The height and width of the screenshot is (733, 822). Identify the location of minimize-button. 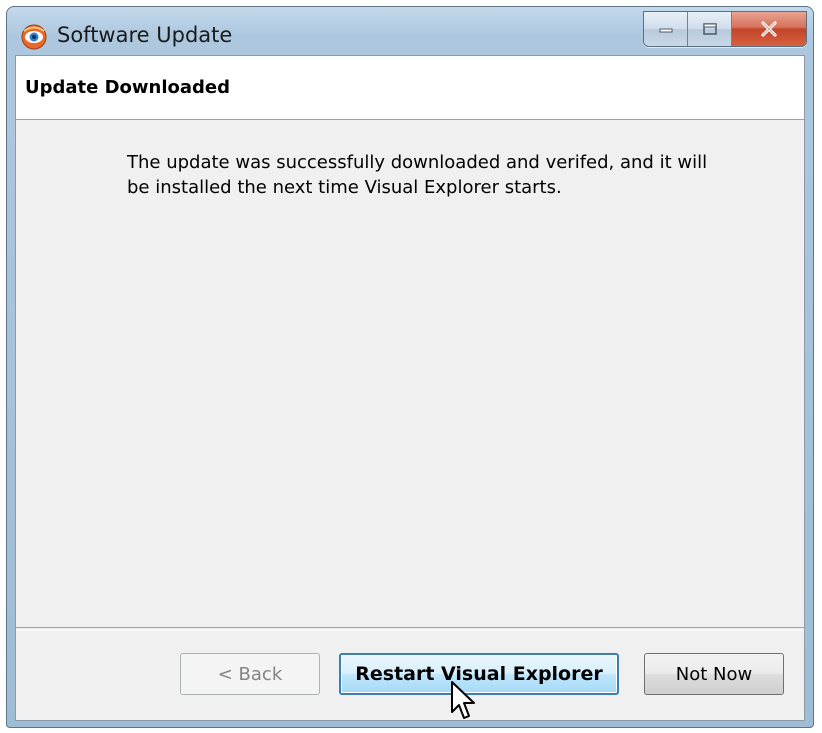
(666, 29).